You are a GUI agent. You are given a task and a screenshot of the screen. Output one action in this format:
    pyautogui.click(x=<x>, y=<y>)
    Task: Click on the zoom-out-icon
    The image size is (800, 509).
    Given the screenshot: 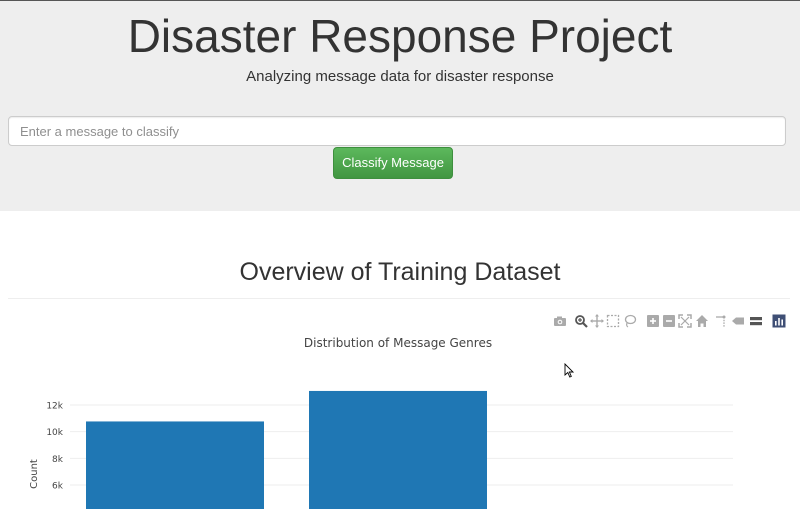 What is the action you would take?
    pyautogui.click(x=669, y=321)
    